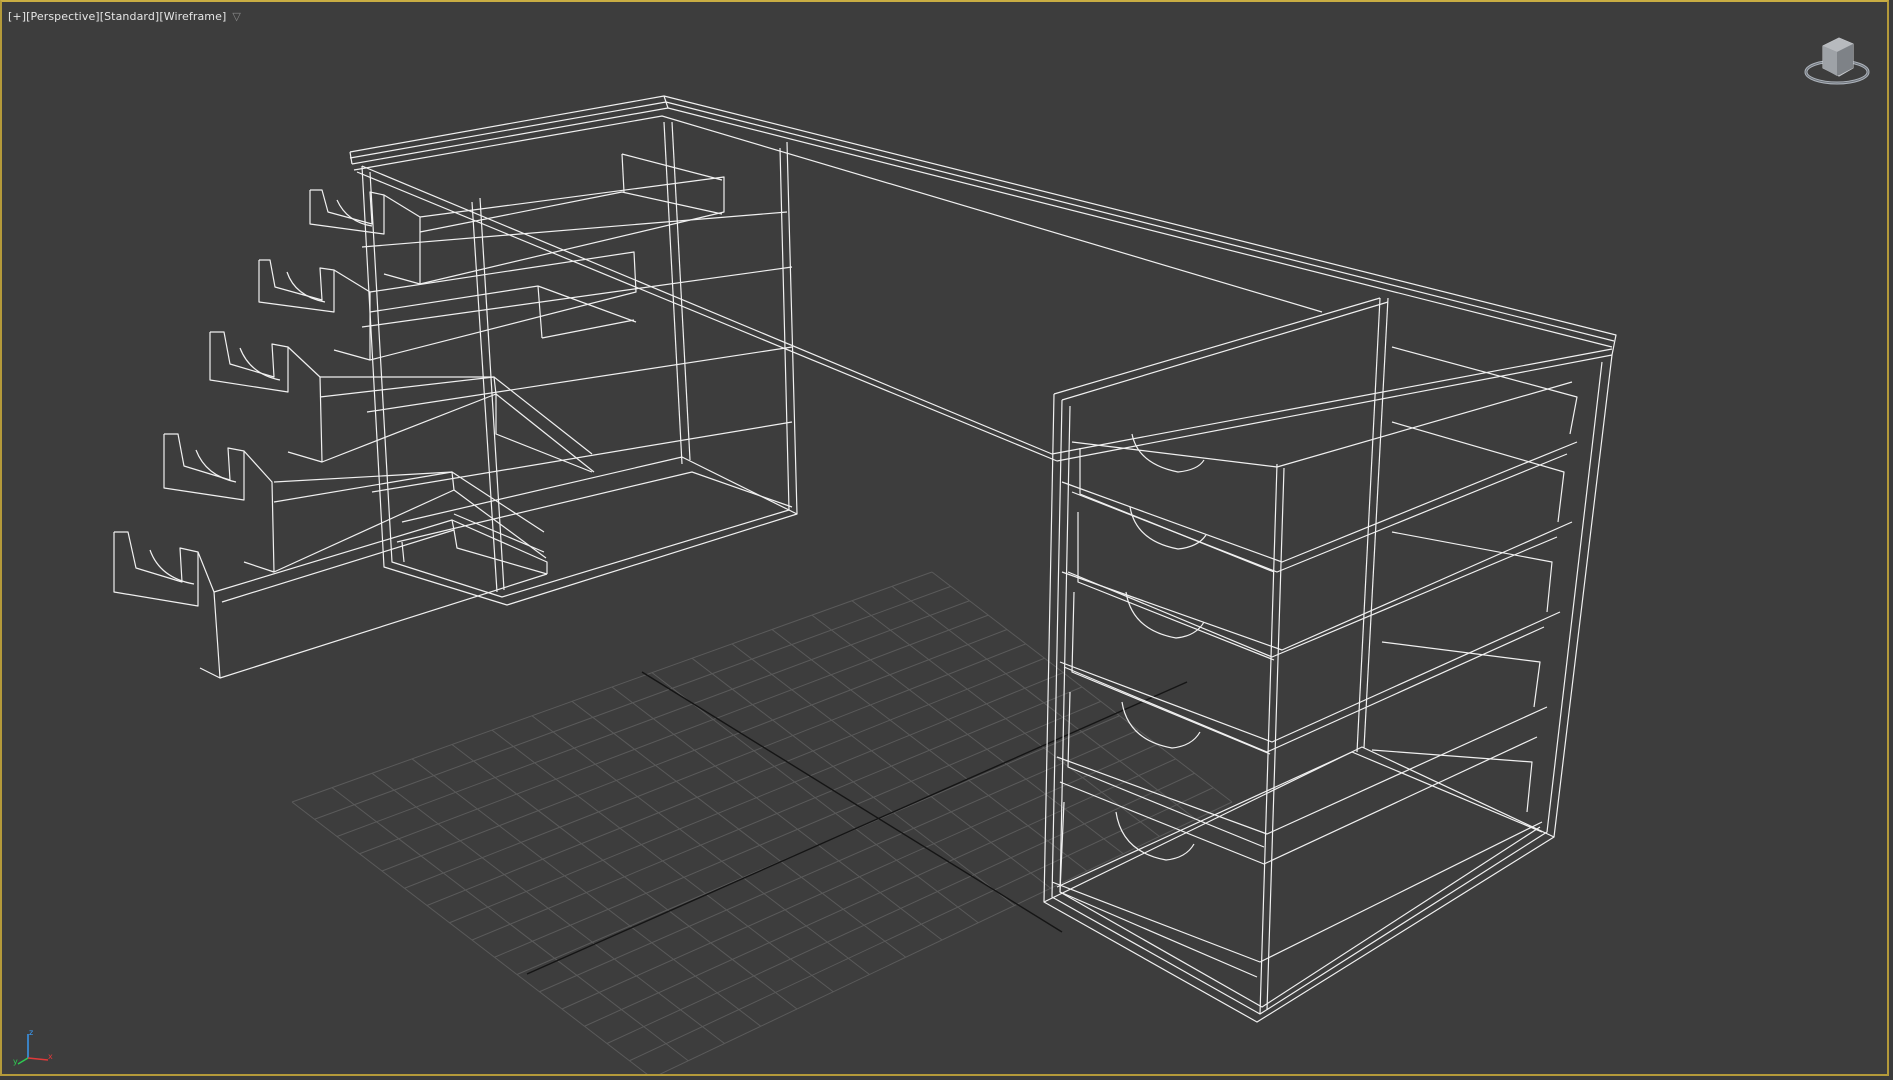 Image resolution: width=1893 pixels, height=1080 pixels. Describe the element at coordinates (130, 16) in the screenshot. I see `viewport-standard-menu: [Standard]` at that location.